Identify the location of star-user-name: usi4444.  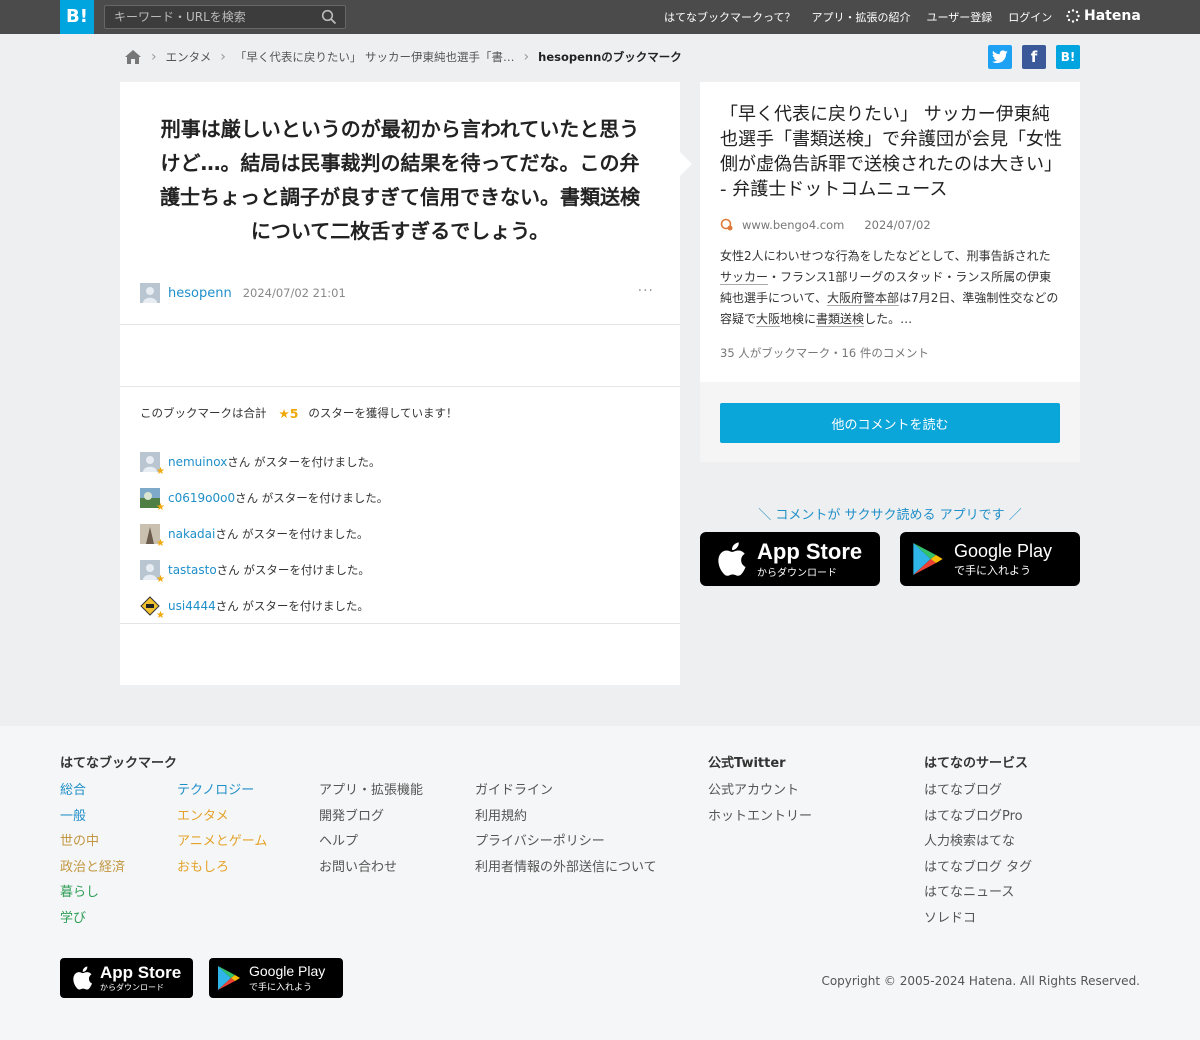
(192, 606).